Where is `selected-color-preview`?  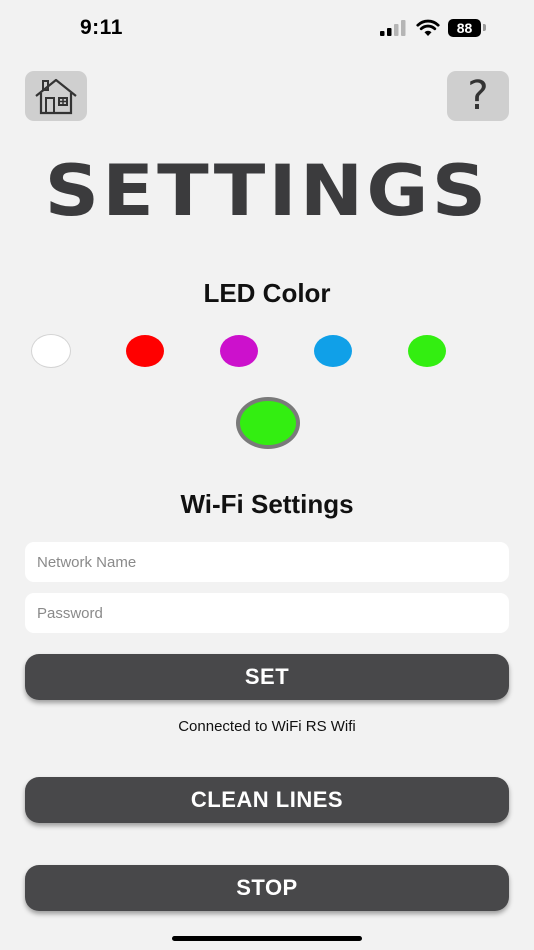 selected-color-preview is located at coordinates (268, 423).